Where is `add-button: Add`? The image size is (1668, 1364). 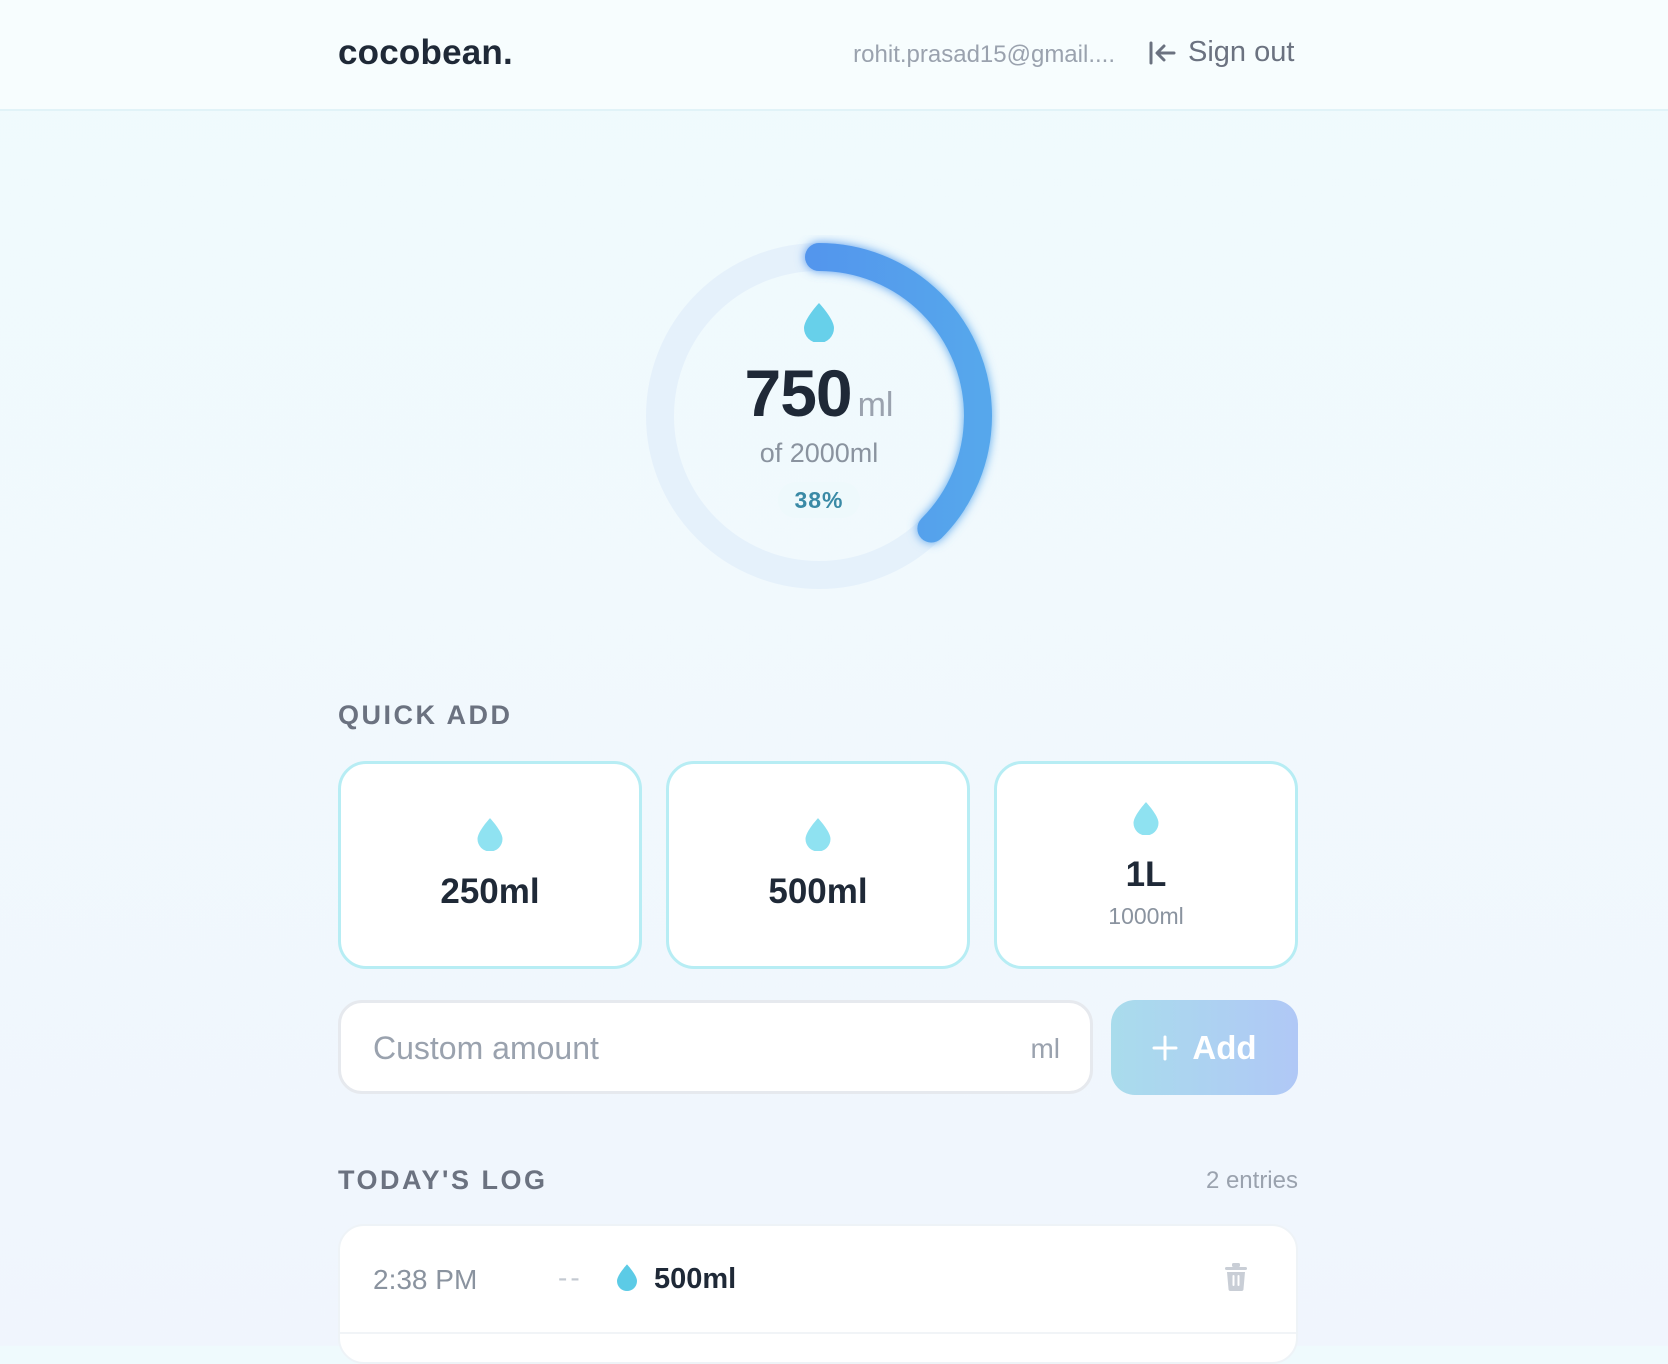
add-button: Add is located at coordinates (1204, 1047).